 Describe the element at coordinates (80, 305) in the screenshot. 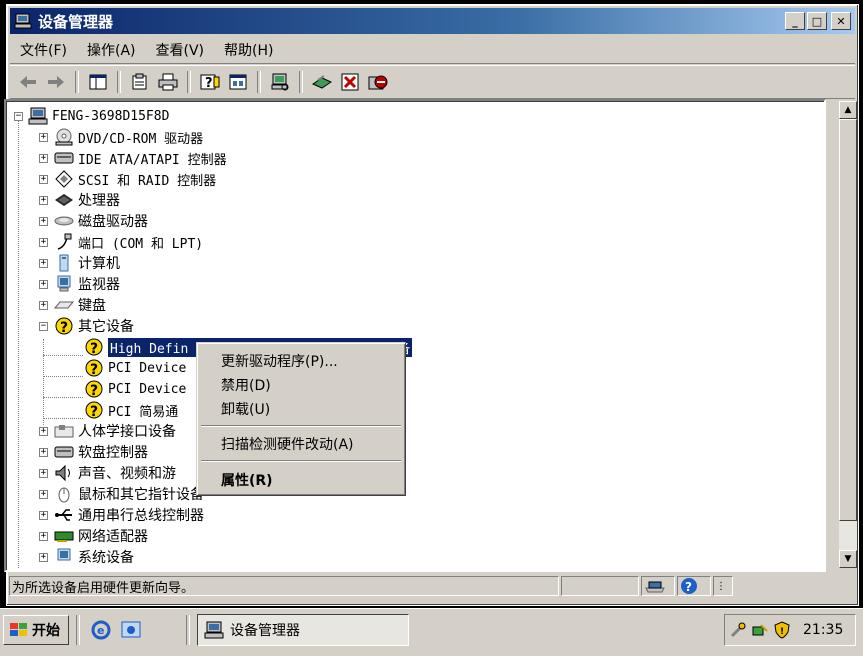

I see `tree-category: 键盘` at that location.